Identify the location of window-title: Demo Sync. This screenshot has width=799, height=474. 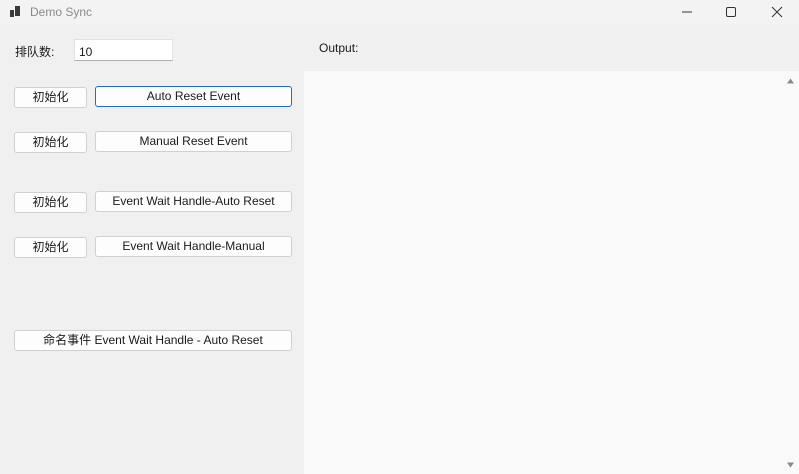
(61, 12).